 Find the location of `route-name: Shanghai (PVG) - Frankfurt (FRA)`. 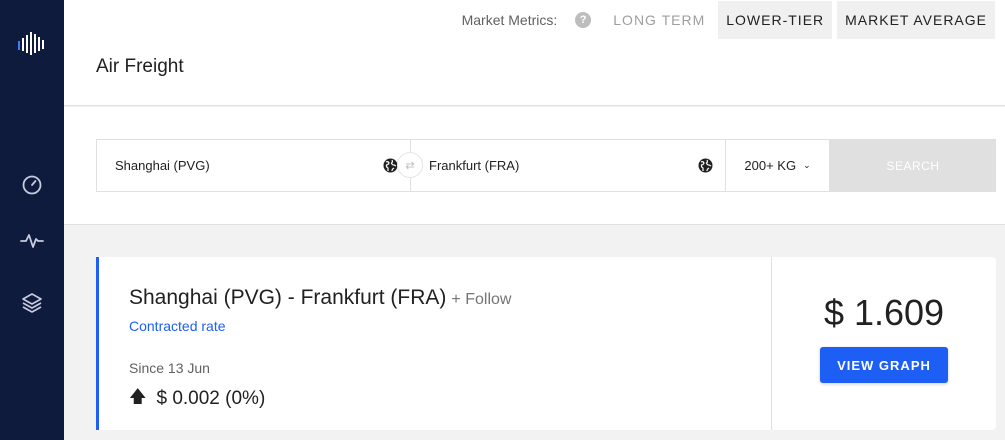

route-name: Shanghai (PVG) - Frankfurt (FRA) is located at coordinates (288, 297).